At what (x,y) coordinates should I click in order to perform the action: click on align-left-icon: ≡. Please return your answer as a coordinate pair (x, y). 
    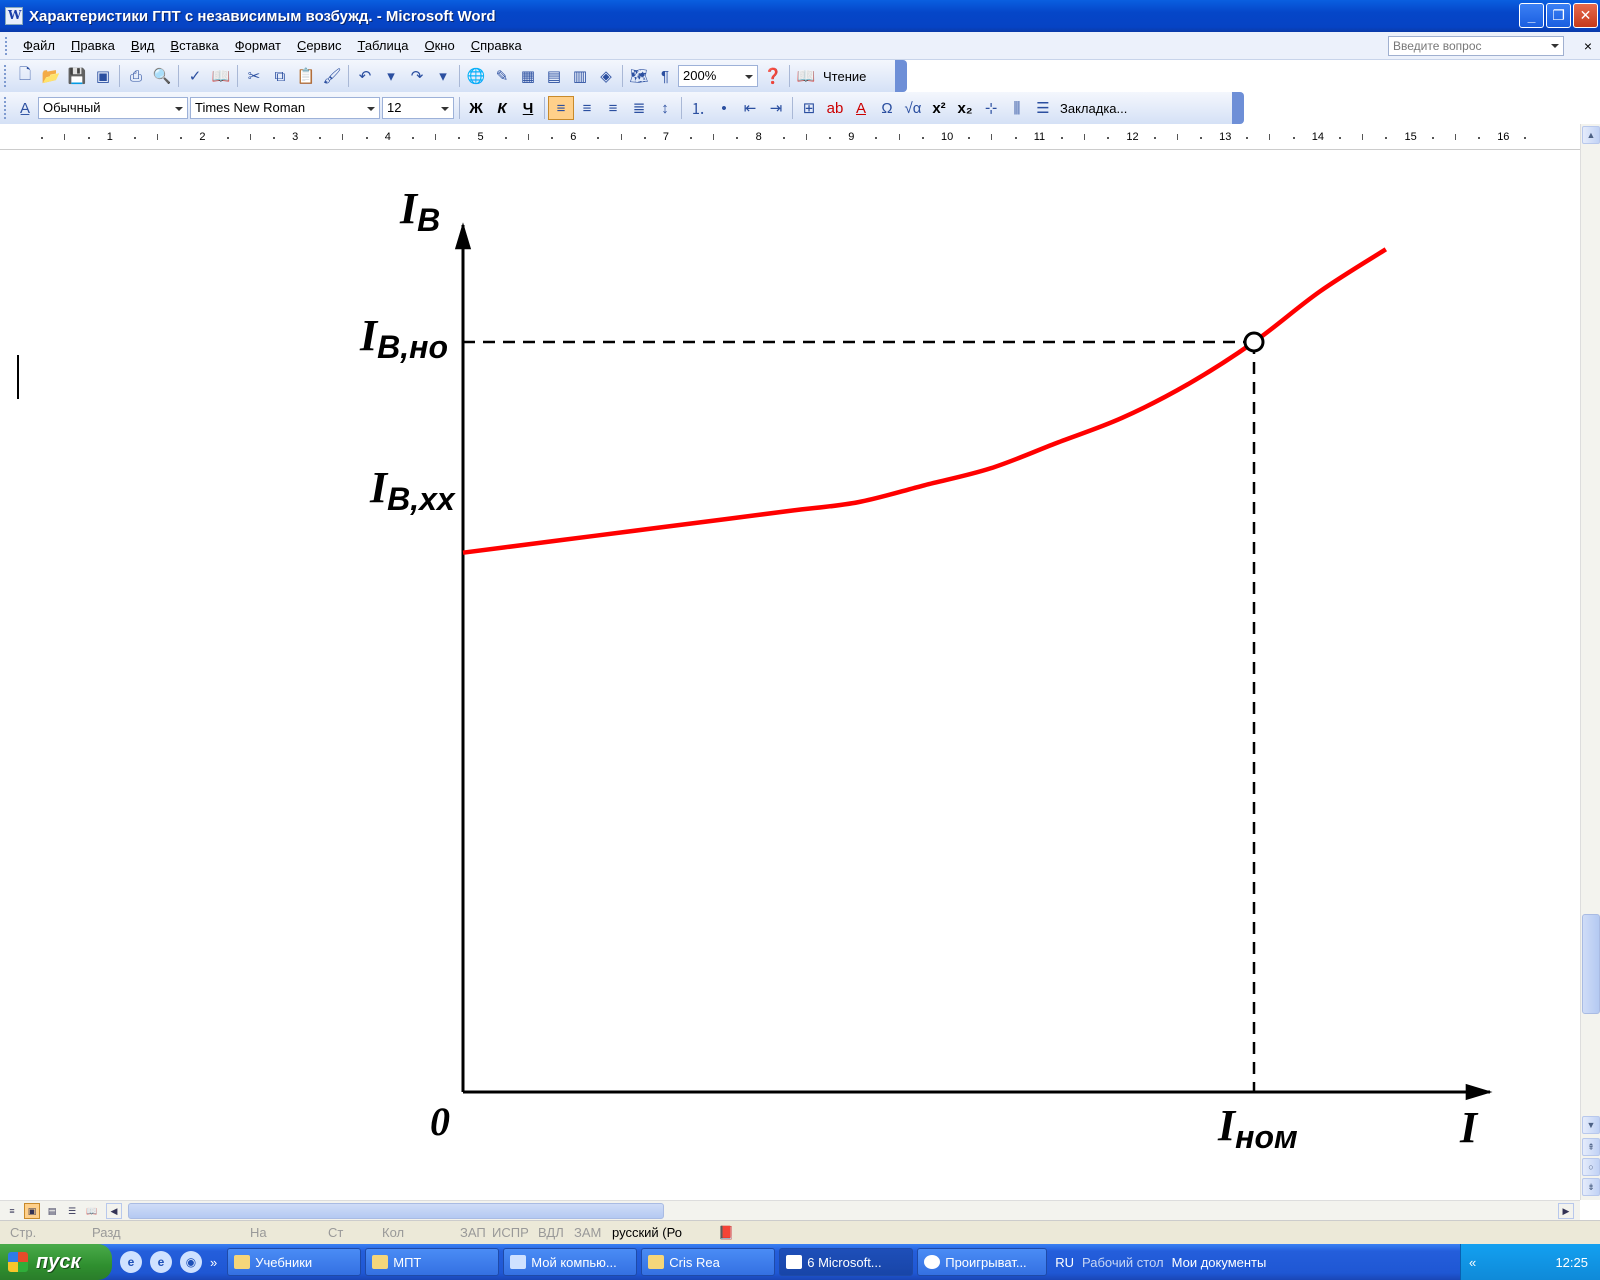
    Looking at the image, I should click on (561, 108).